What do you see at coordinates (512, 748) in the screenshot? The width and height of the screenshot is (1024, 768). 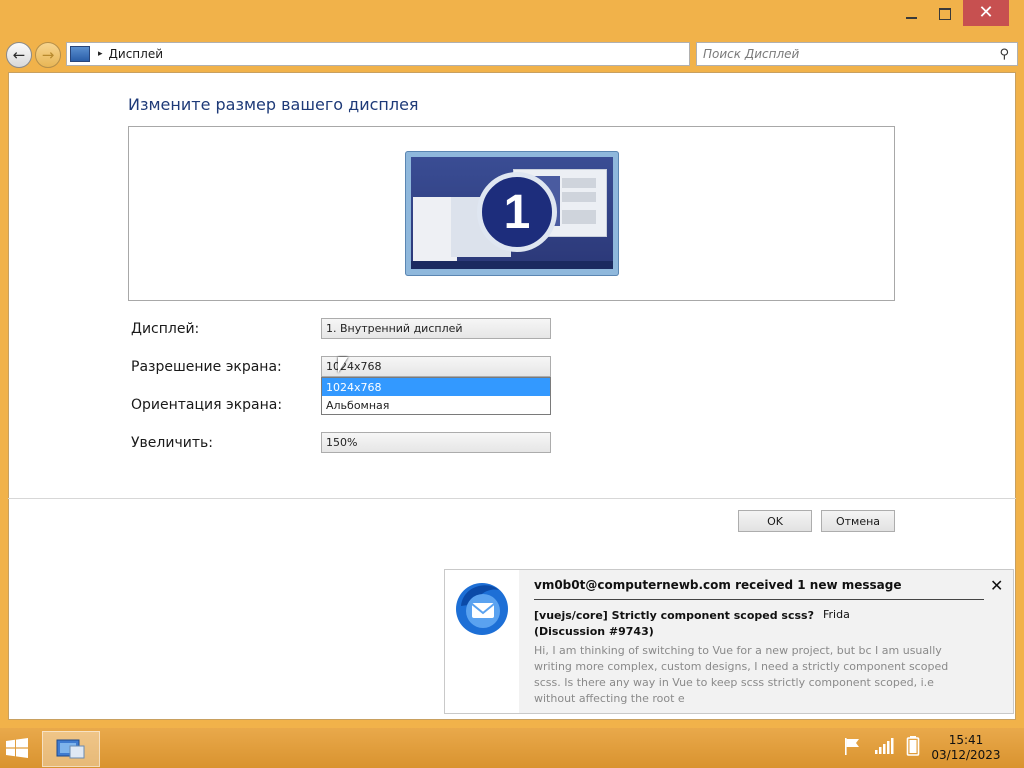 I see `taskbar` at bounding box center [512, 748].